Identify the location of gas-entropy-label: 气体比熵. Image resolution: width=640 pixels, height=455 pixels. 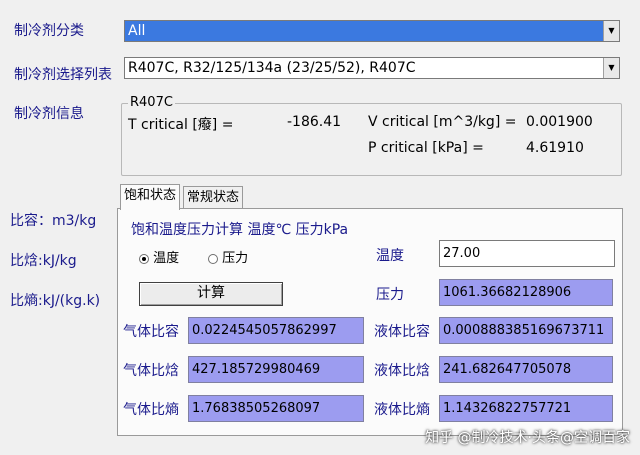
(151, 410).